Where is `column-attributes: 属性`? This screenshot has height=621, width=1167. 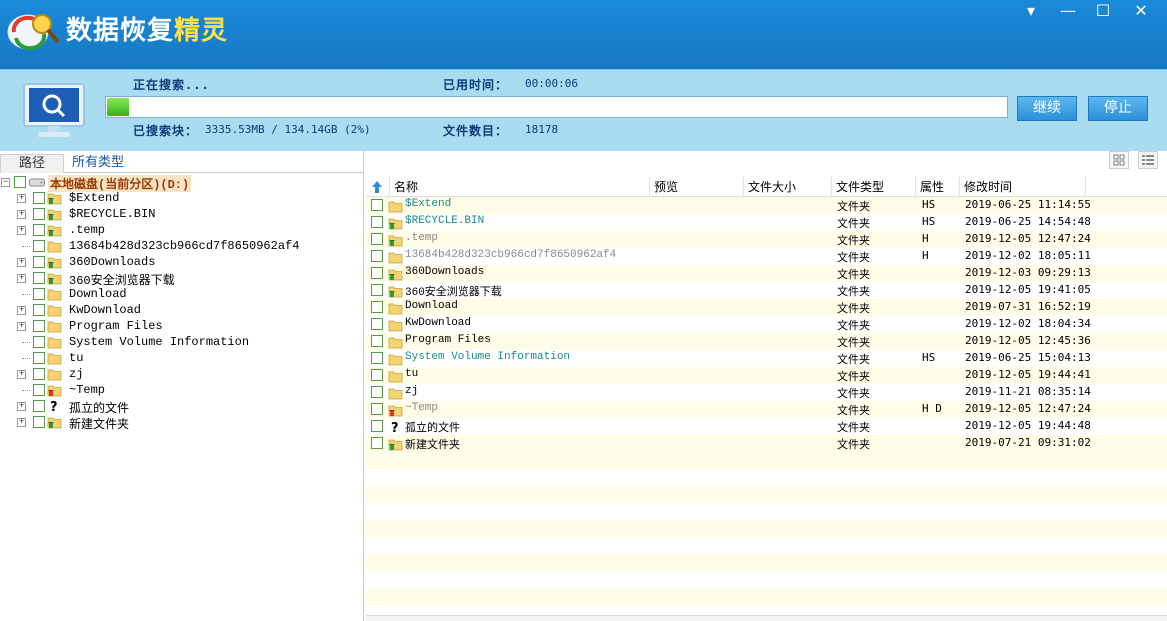 column-attributes: 属性 is located at coordinates (938, 187).